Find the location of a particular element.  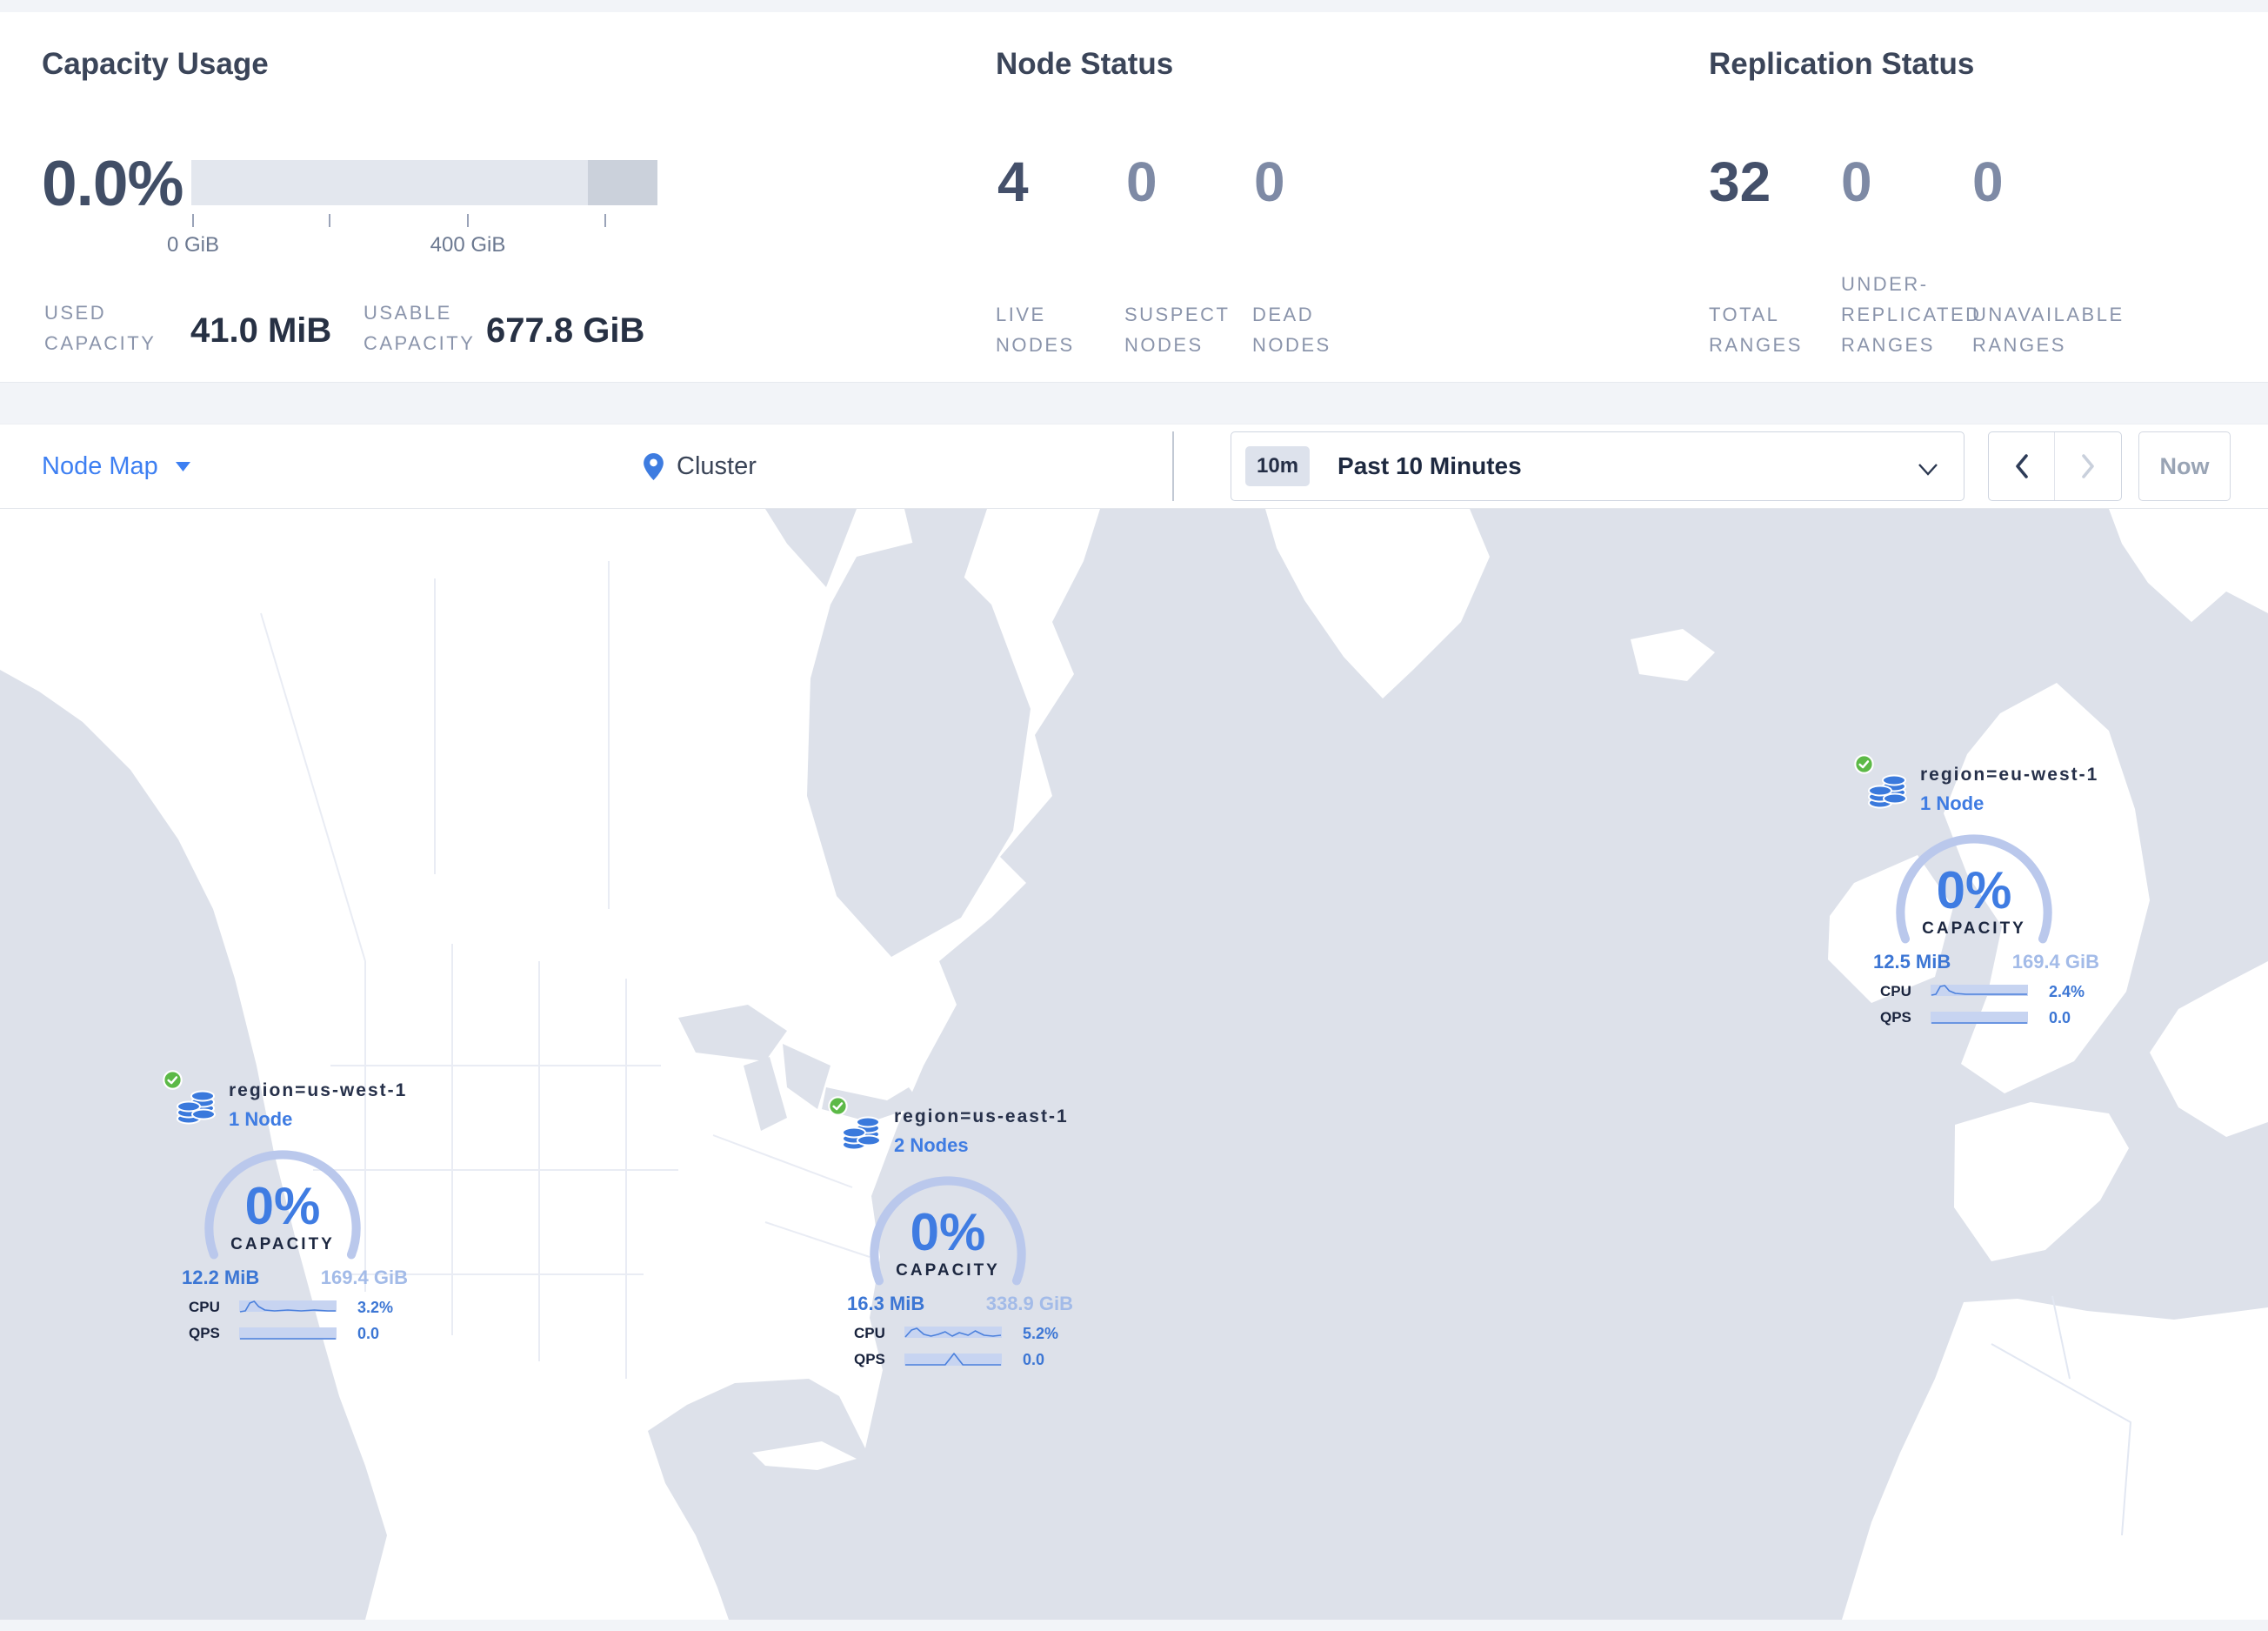

capacity-axis-label-0: 0 GiB is located at coordinates (193, 245).